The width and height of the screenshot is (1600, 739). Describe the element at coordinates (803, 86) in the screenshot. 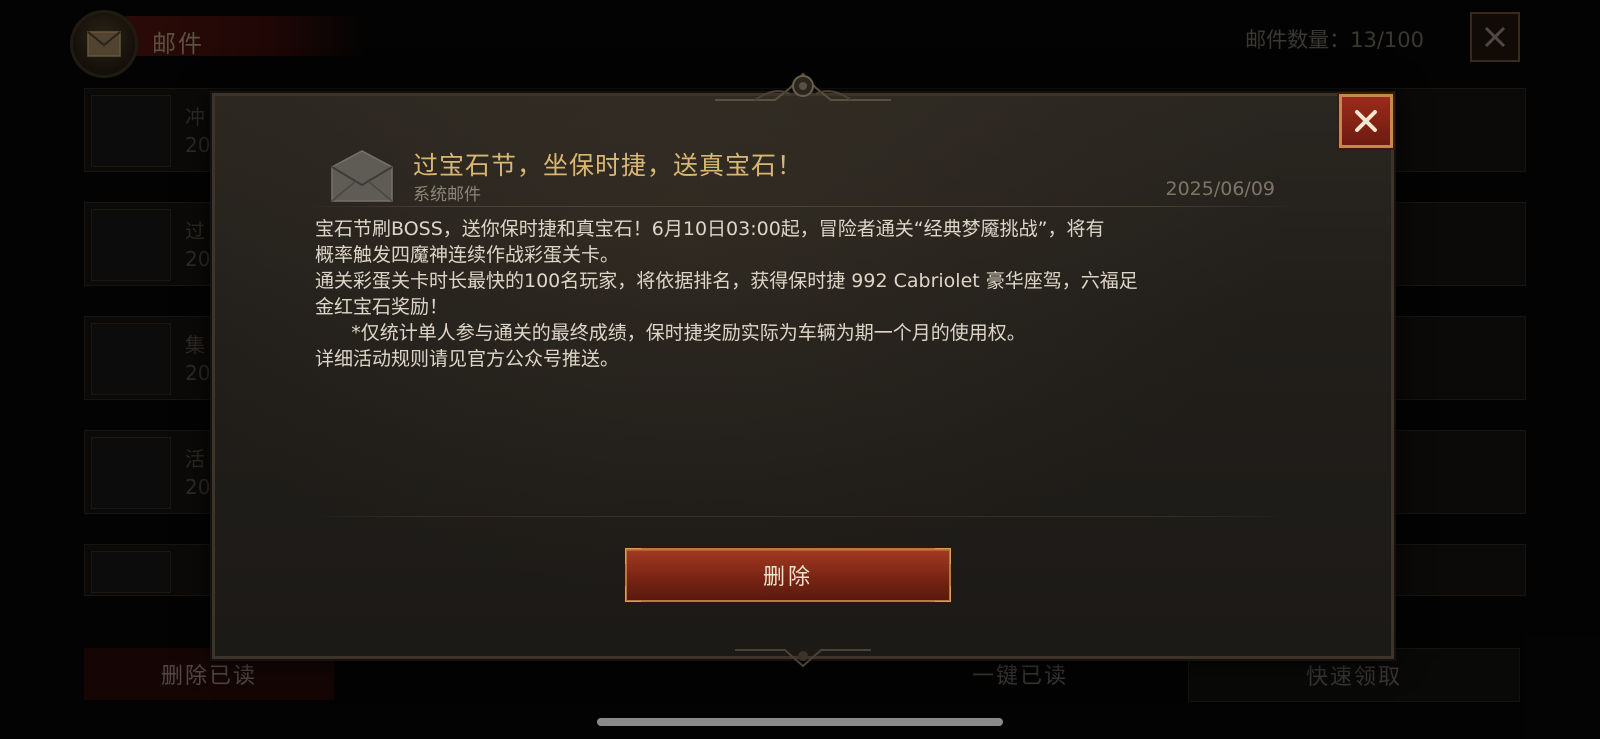

I see `ornament-top-icon` at that location.